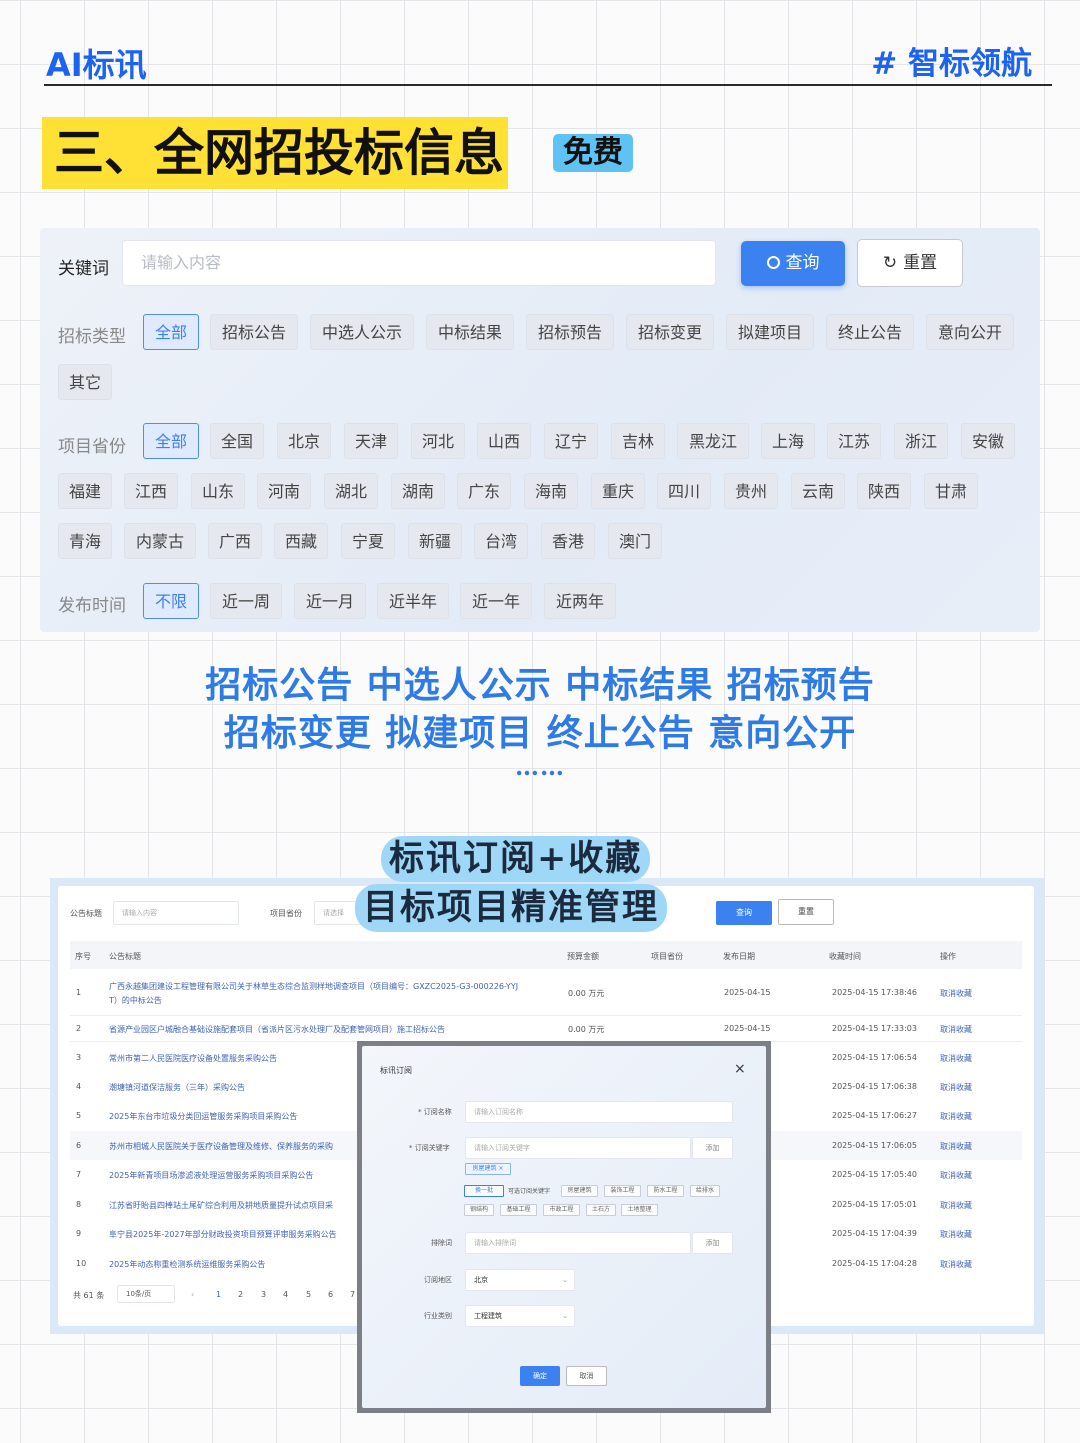 The width and height of the screenshot is (1080, 1443). Describe the element at coordinates (713, 441) in the screenshot. I see `province-chip: 黑龙江` at that location.